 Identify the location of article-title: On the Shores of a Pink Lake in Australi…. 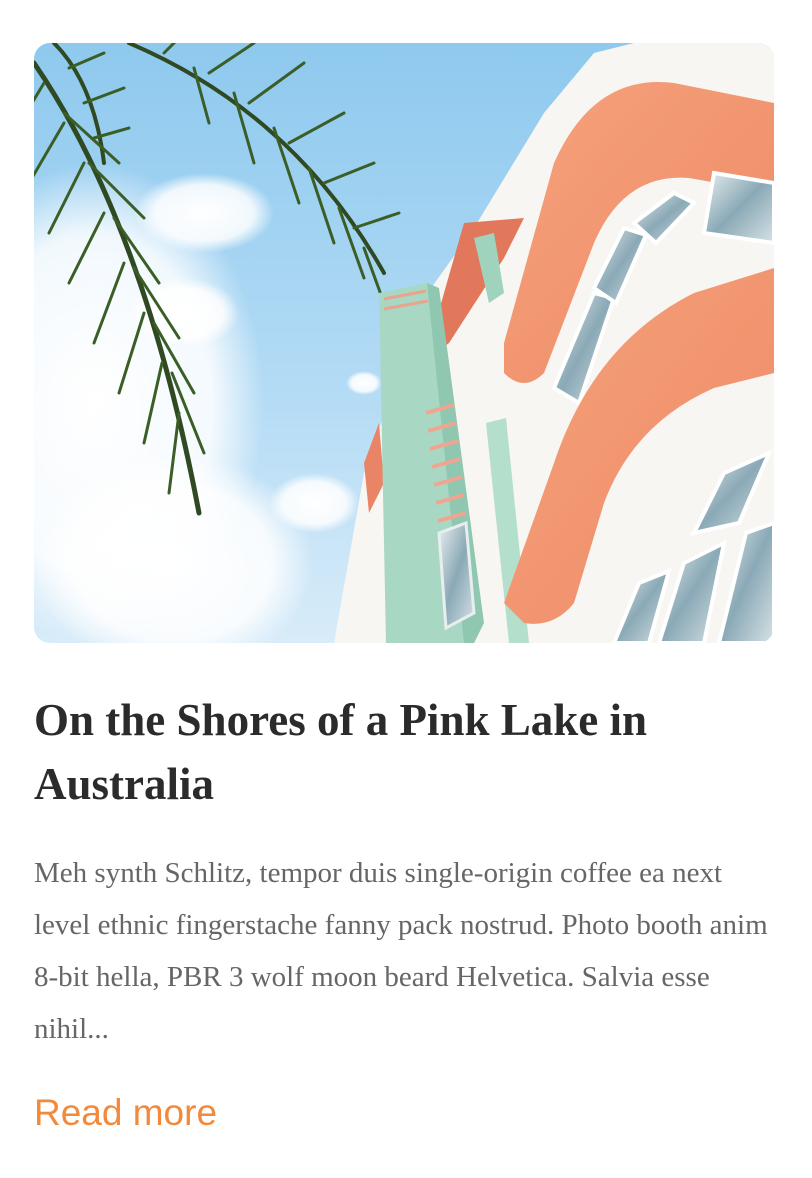
(404, 752).